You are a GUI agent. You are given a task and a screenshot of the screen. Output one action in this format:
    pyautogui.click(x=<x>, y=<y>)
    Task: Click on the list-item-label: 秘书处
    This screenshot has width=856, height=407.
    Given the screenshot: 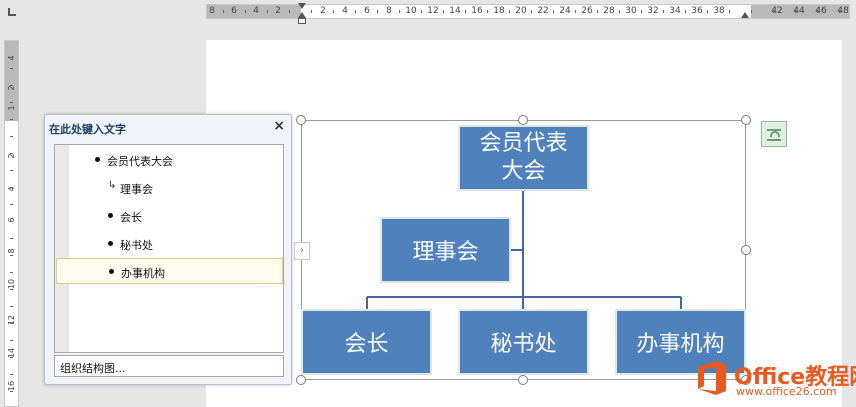 What is the action you would take?
    pyautogui.click(x=136, y=245)
    